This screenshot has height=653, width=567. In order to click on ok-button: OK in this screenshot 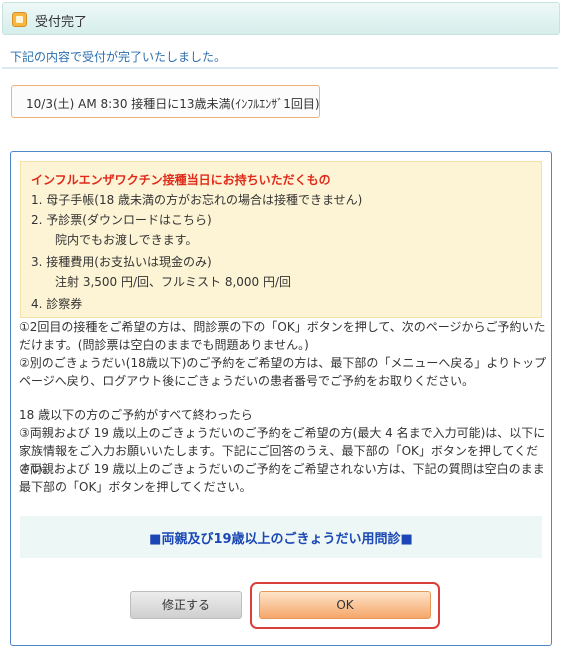, I will do `click(345, 605)`.